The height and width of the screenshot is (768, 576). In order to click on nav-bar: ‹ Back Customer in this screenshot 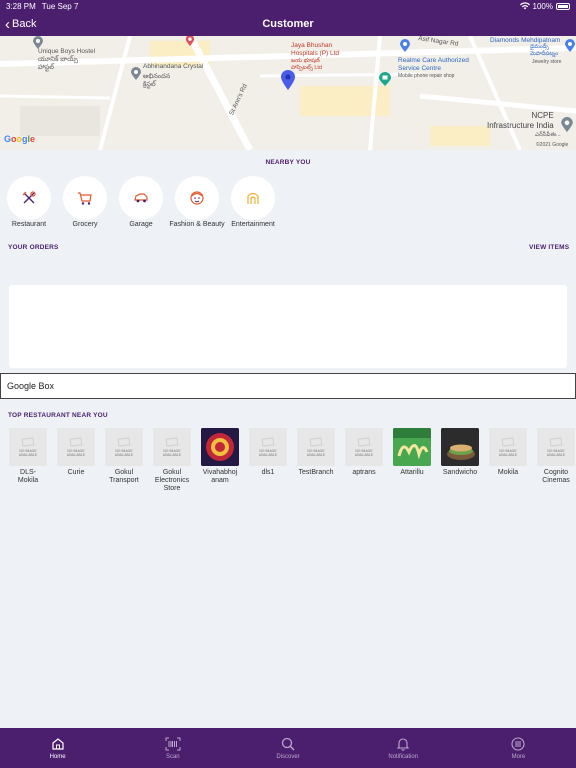, I will do `click(288, 24)`.